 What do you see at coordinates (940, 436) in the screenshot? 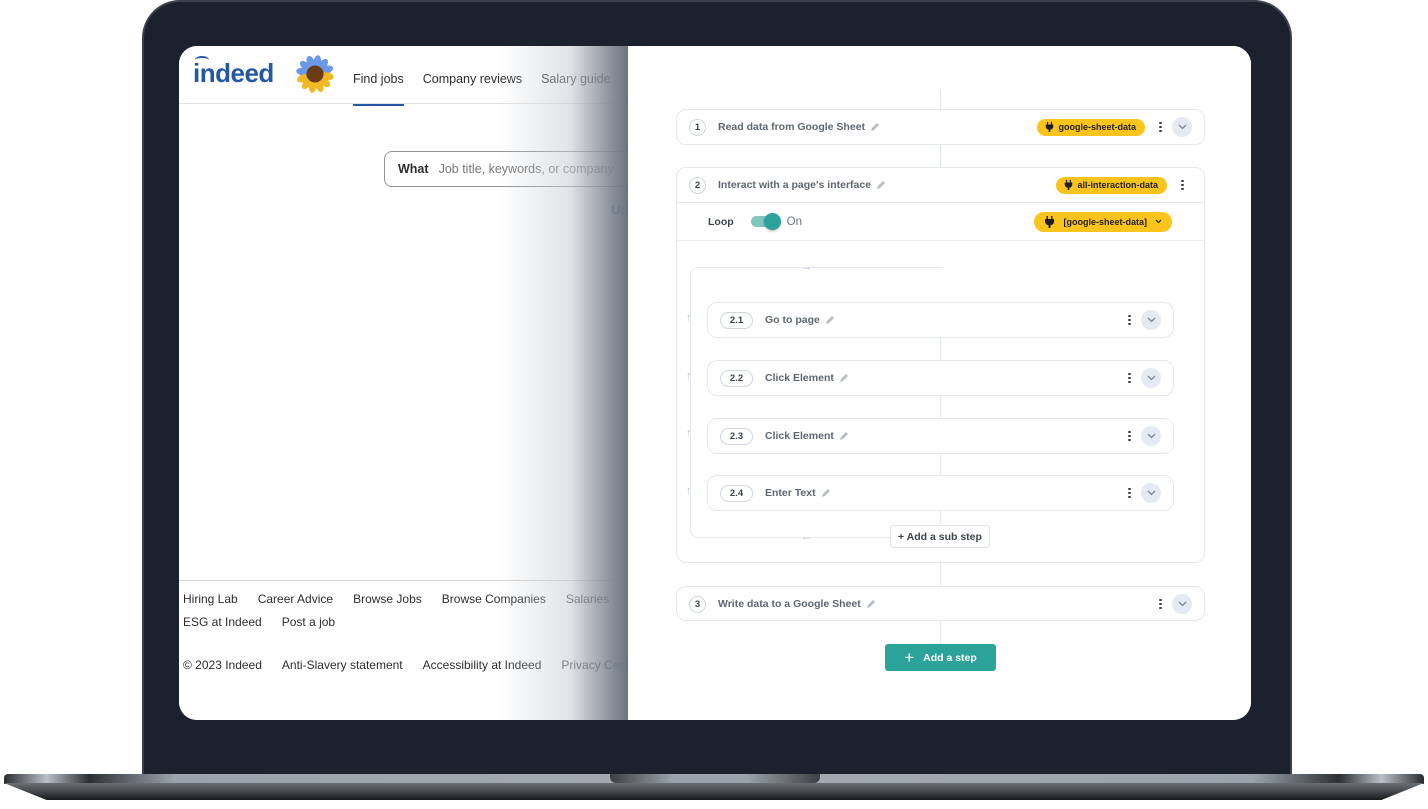
I see `substep-card: 2.3 Click Element` at bounding box center [940, 436].